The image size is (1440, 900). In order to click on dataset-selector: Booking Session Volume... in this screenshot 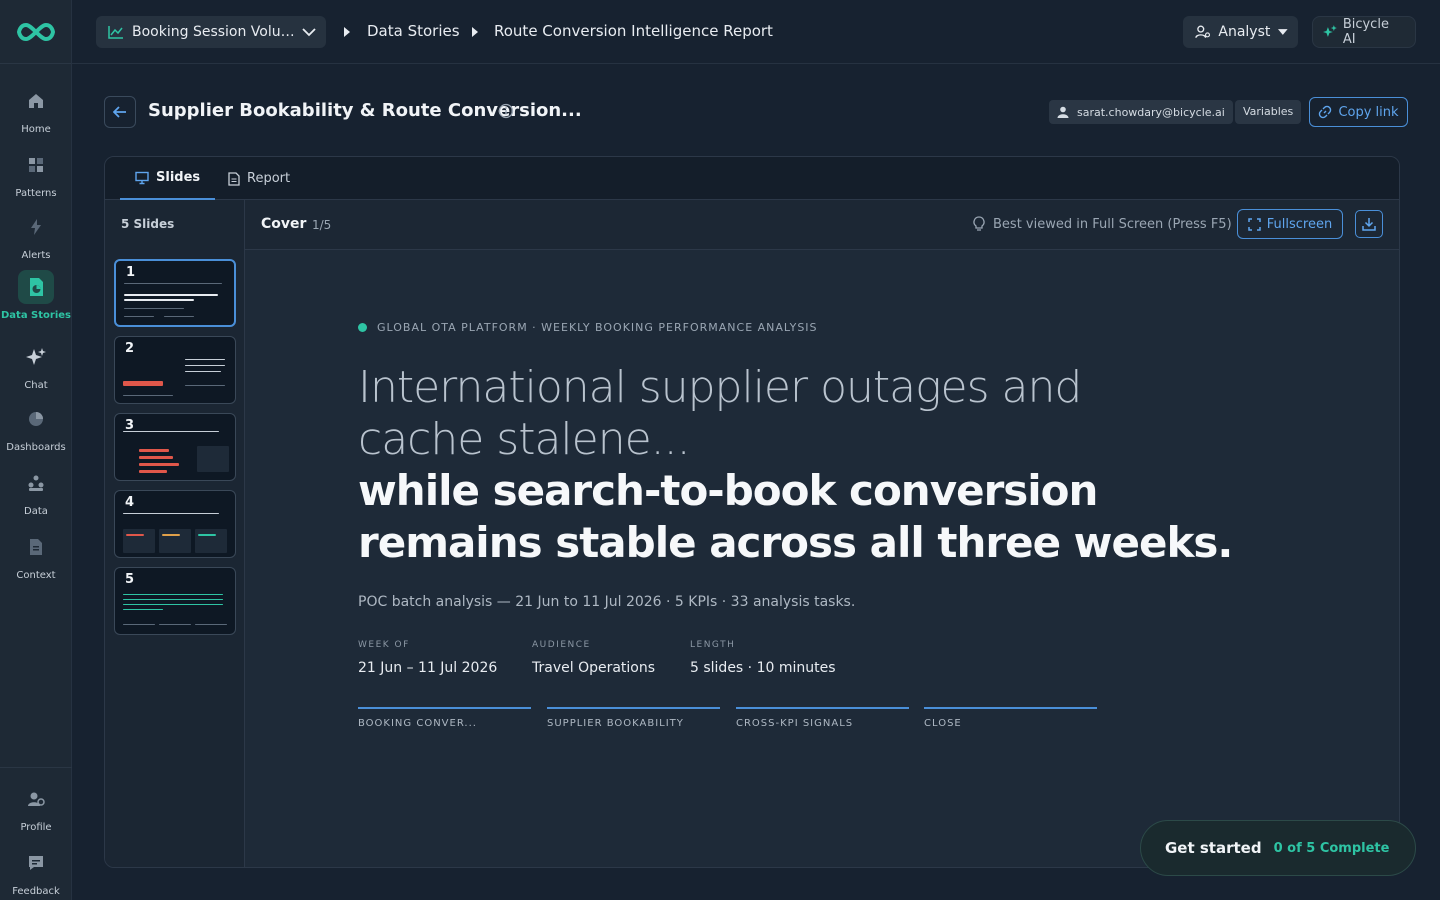, I will do `click(211, 32)`.